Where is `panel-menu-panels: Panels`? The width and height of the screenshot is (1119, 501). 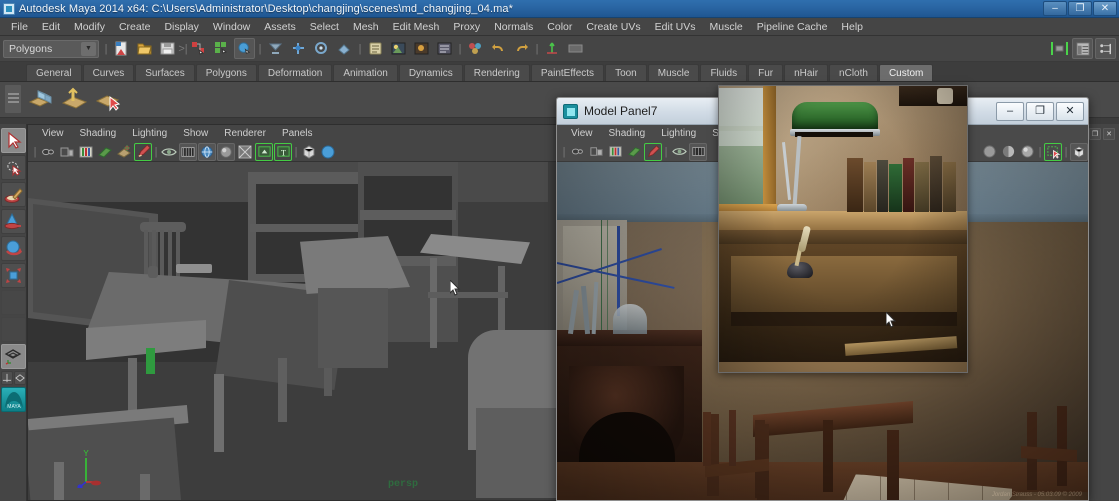 panel-menu-panels: Panels is located at coordinates (297, 133).